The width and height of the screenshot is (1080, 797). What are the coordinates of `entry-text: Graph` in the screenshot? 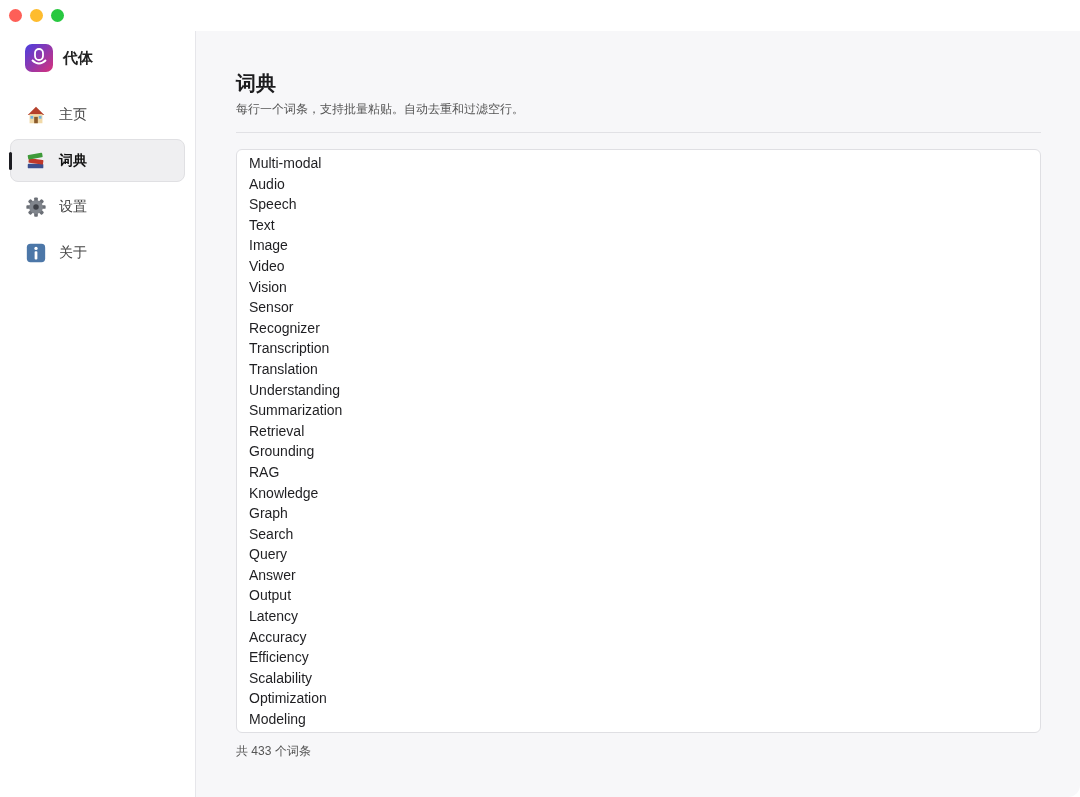 It's located at (268, 514).